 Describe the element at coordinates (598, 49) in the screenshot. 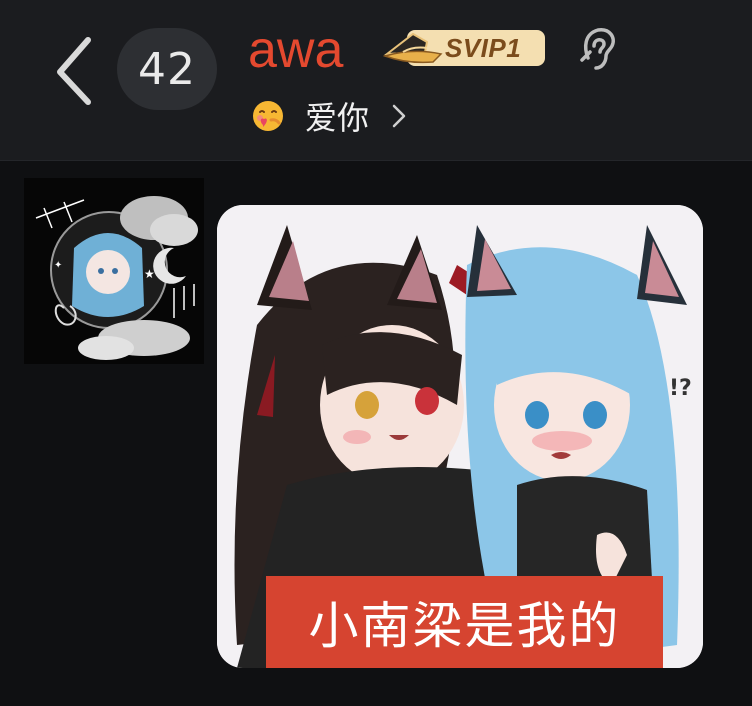

I see `ear-icon` at that location.